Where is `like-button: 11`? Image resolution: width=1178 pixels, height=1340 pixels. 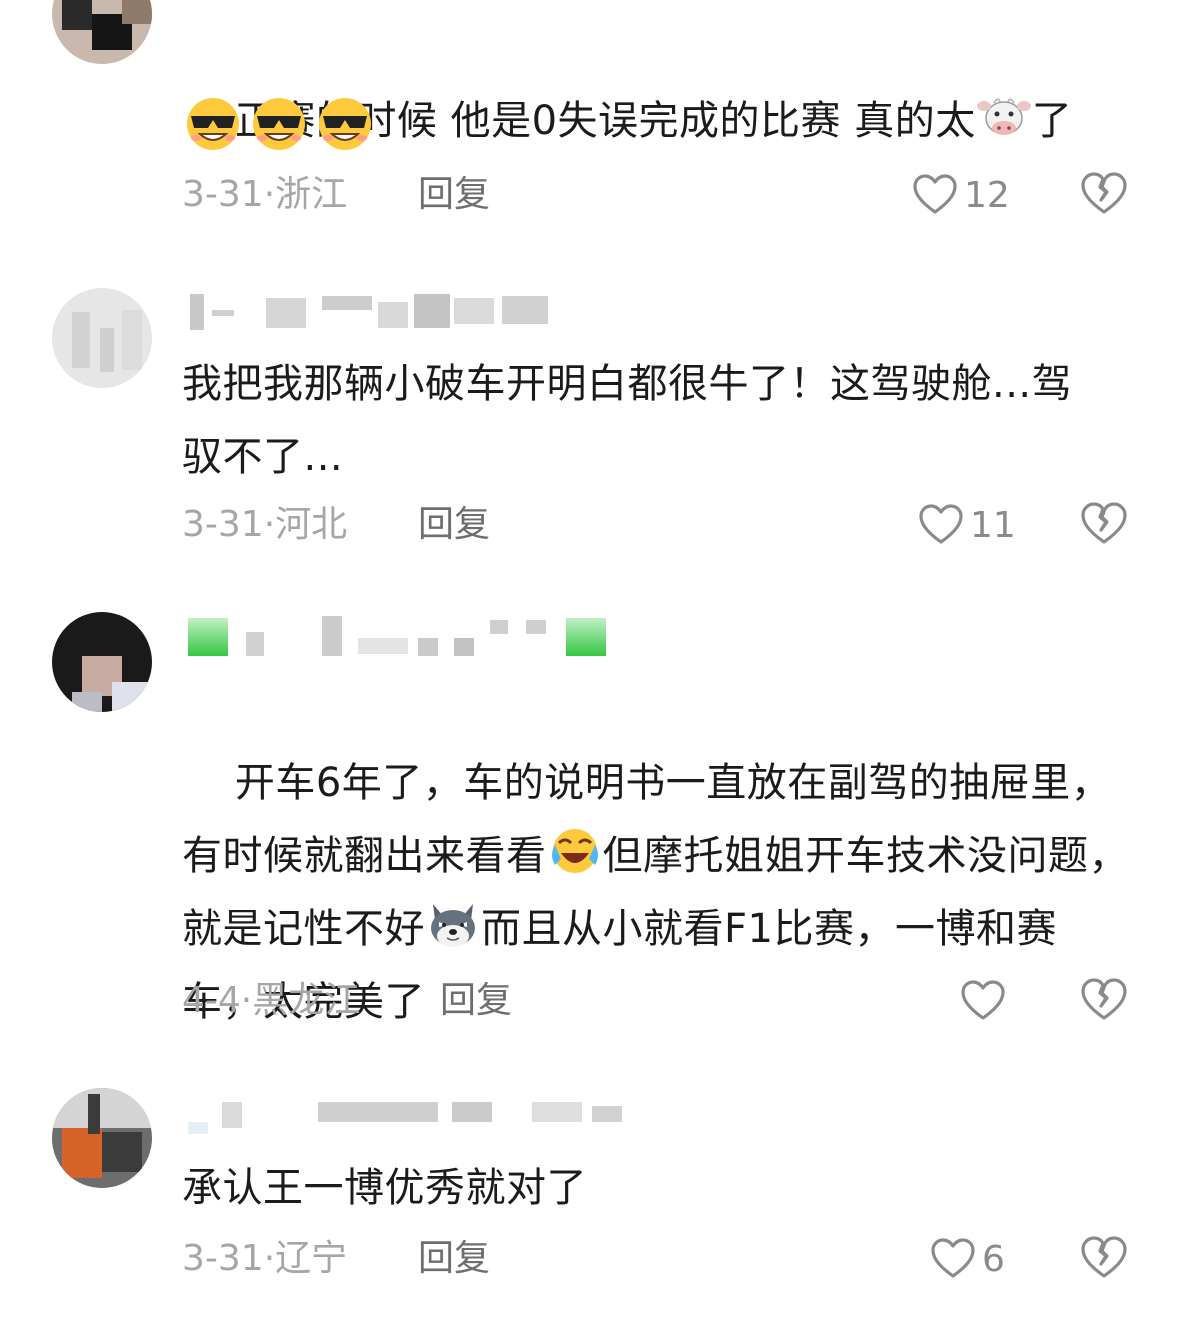 like-button: 11 is located at coordinates (967, 525).